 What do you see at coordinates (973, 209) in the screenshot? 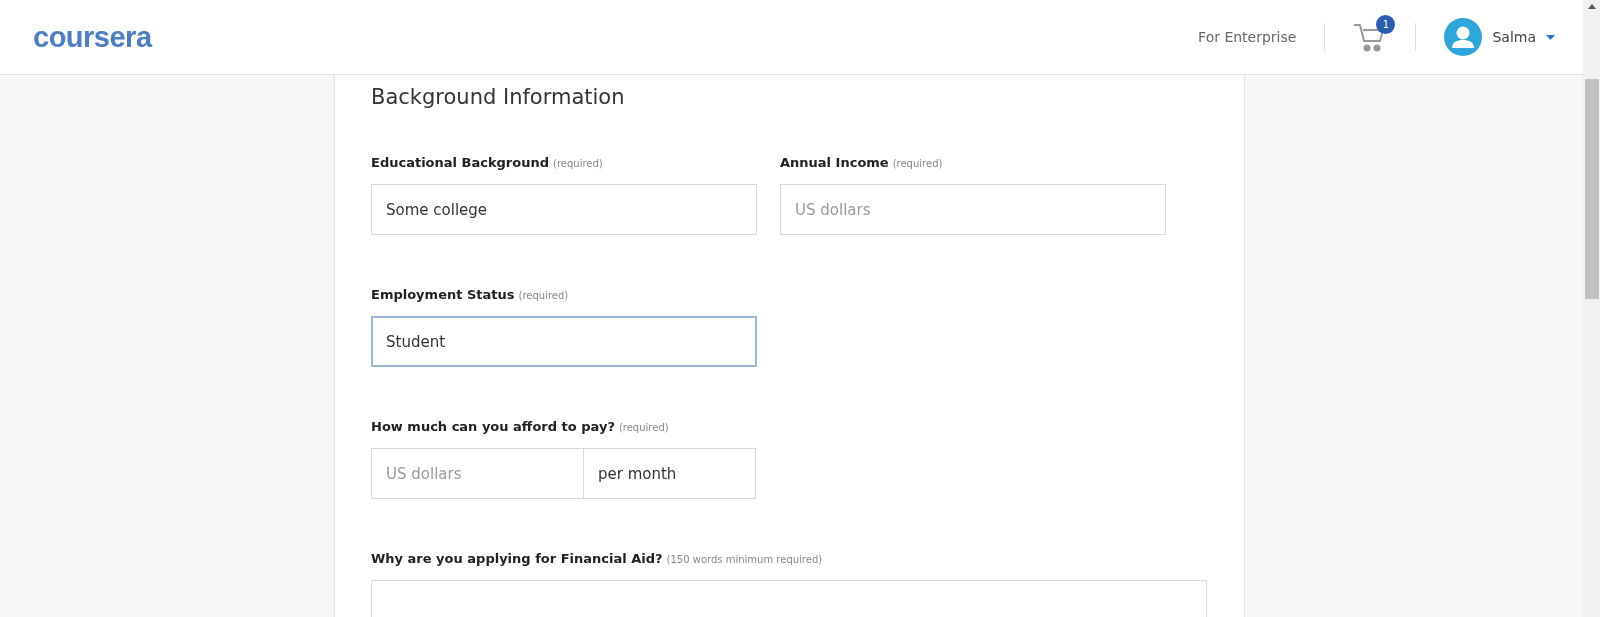
I see `input-field: US dollars` at bounding box center [973, 209].